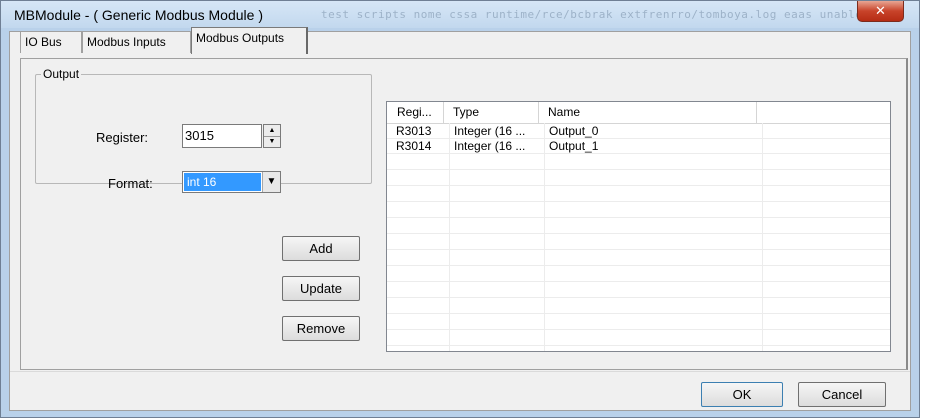 This screenshot has width=934, height=420. I want to click on dropdown-button: ▼, so click(271, 182).